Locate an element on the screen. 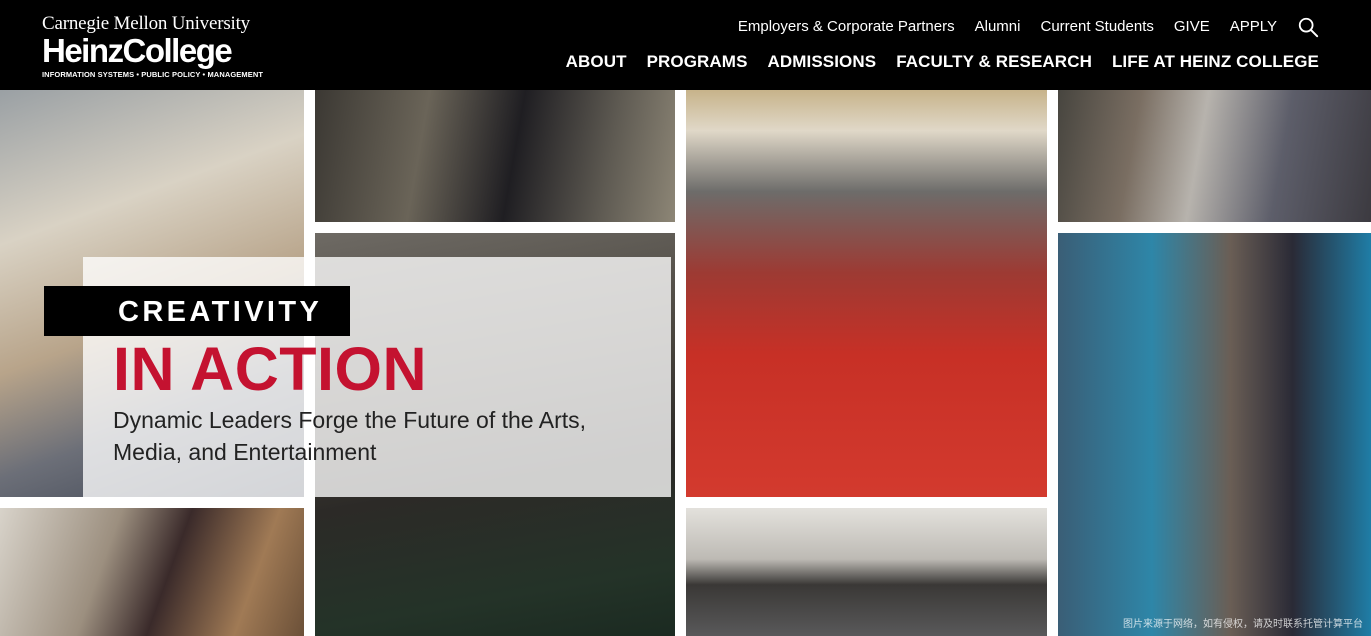 Image resolution: width=1371 pixels, height=636 pixels. nav-programs: PROGRAMS is located at coordinates (697, 62).